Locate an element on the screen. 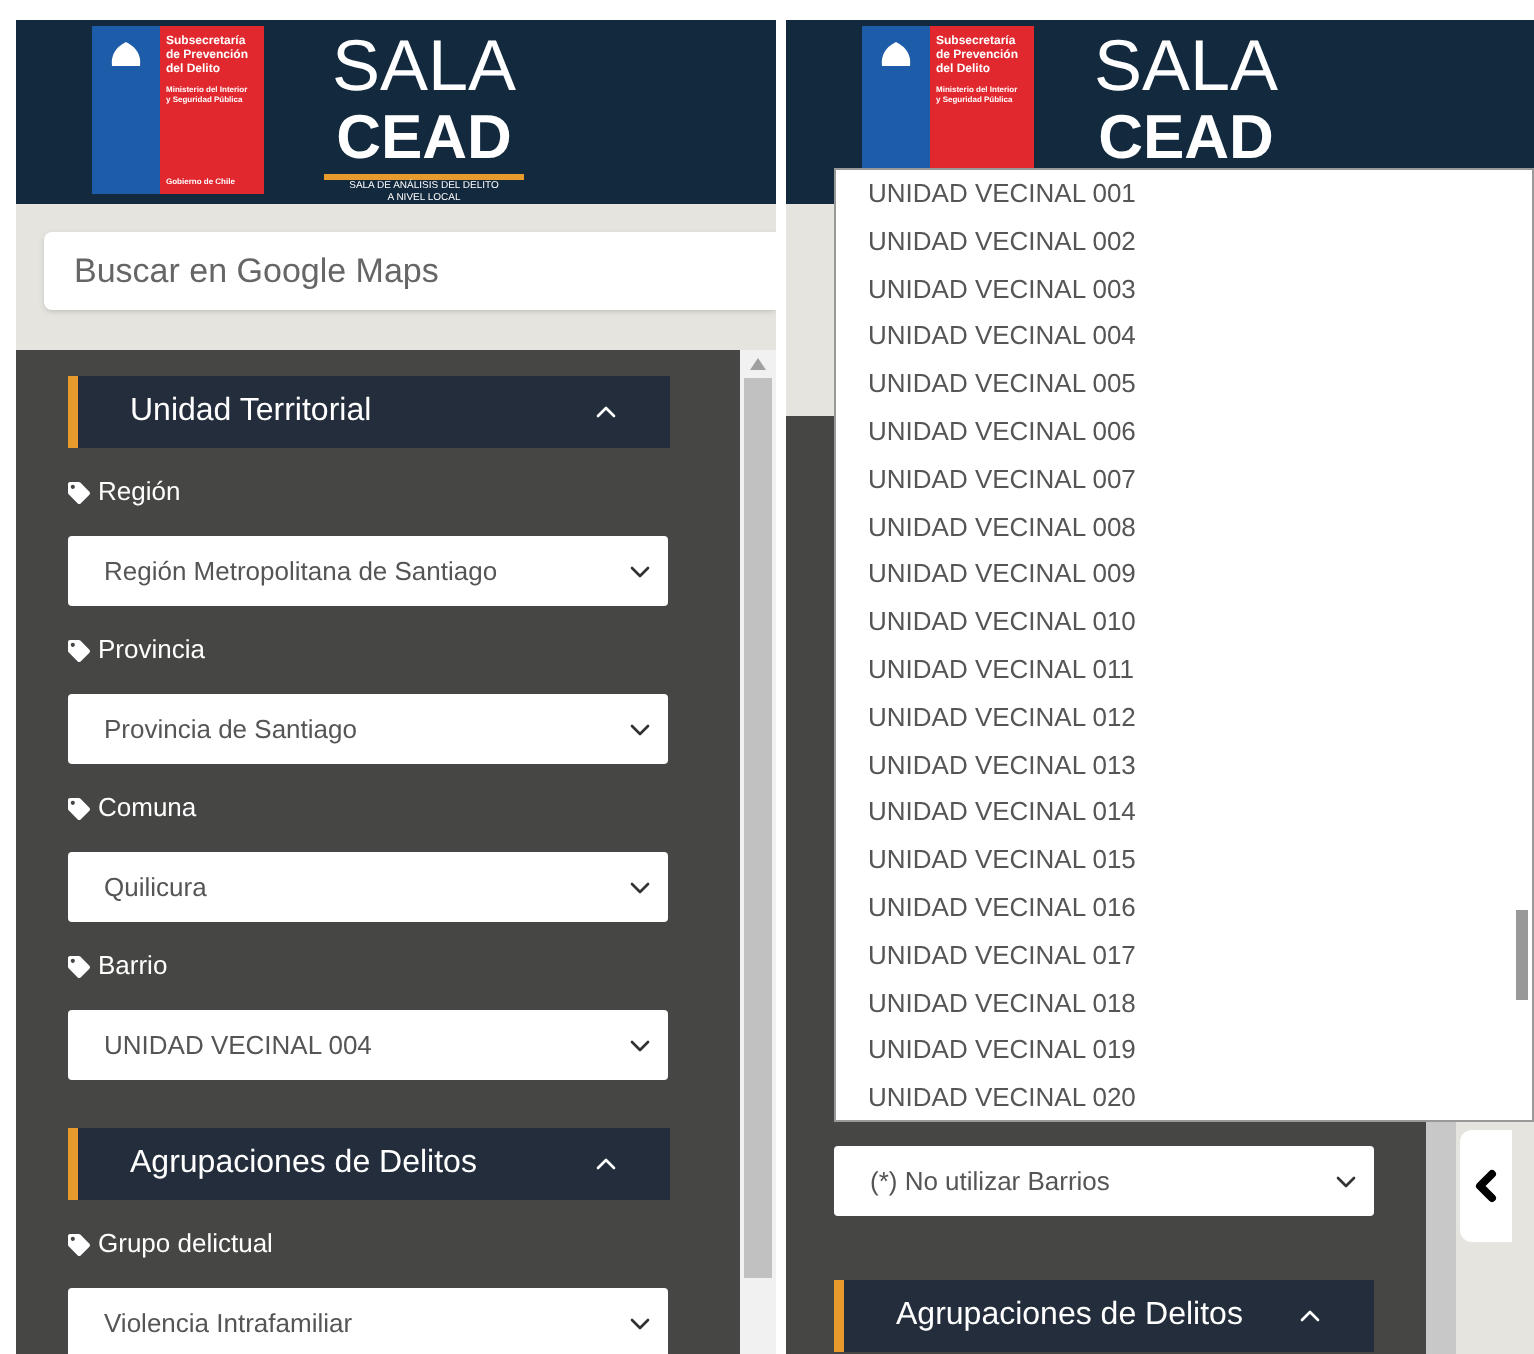 This screenshot has height=1354, width=1534. dropdown-option: UNIDAD VECINAL 010 is located at coordinates (1176, 622).